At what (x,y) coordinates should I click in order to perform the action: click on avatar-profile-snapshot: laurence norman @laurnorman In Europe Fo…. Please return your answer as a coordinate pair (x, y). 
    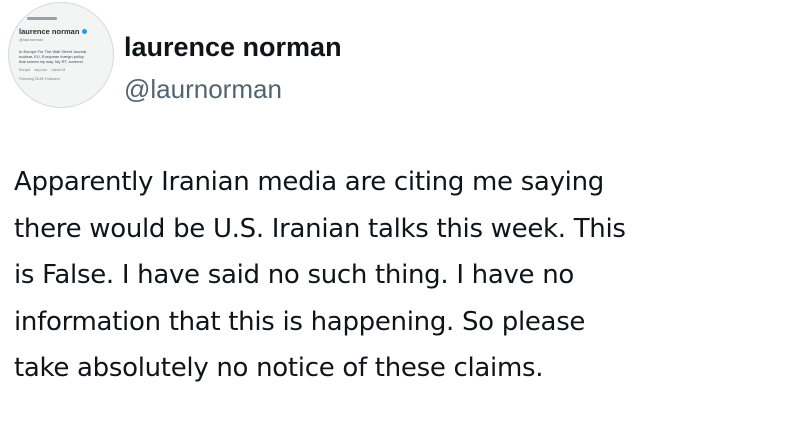
    Looking at the image, I should click on (64, 49).